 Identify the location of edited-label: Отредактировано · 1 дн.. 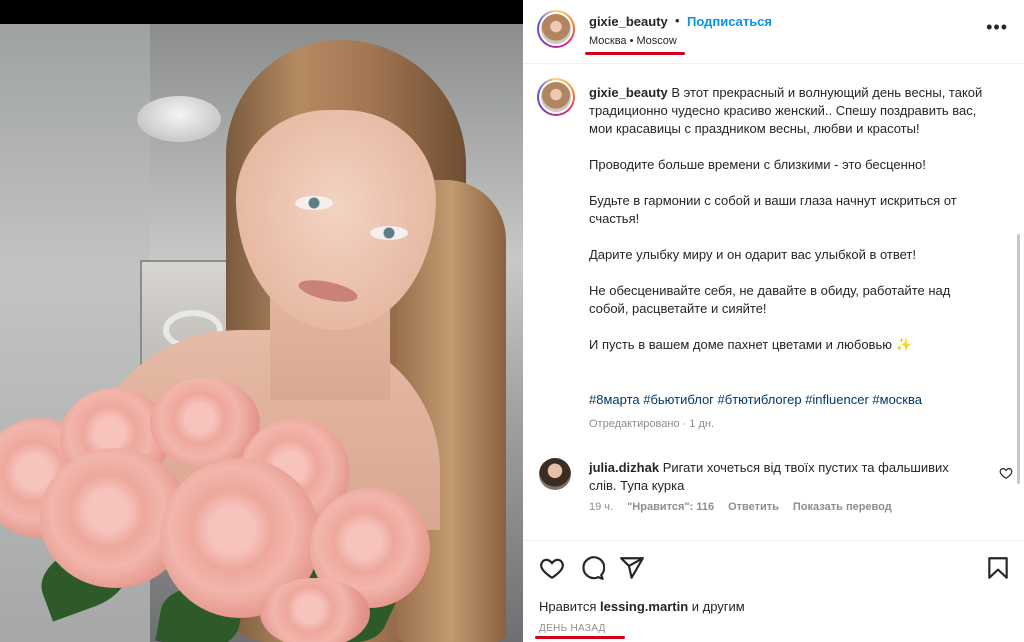
(652, 424).